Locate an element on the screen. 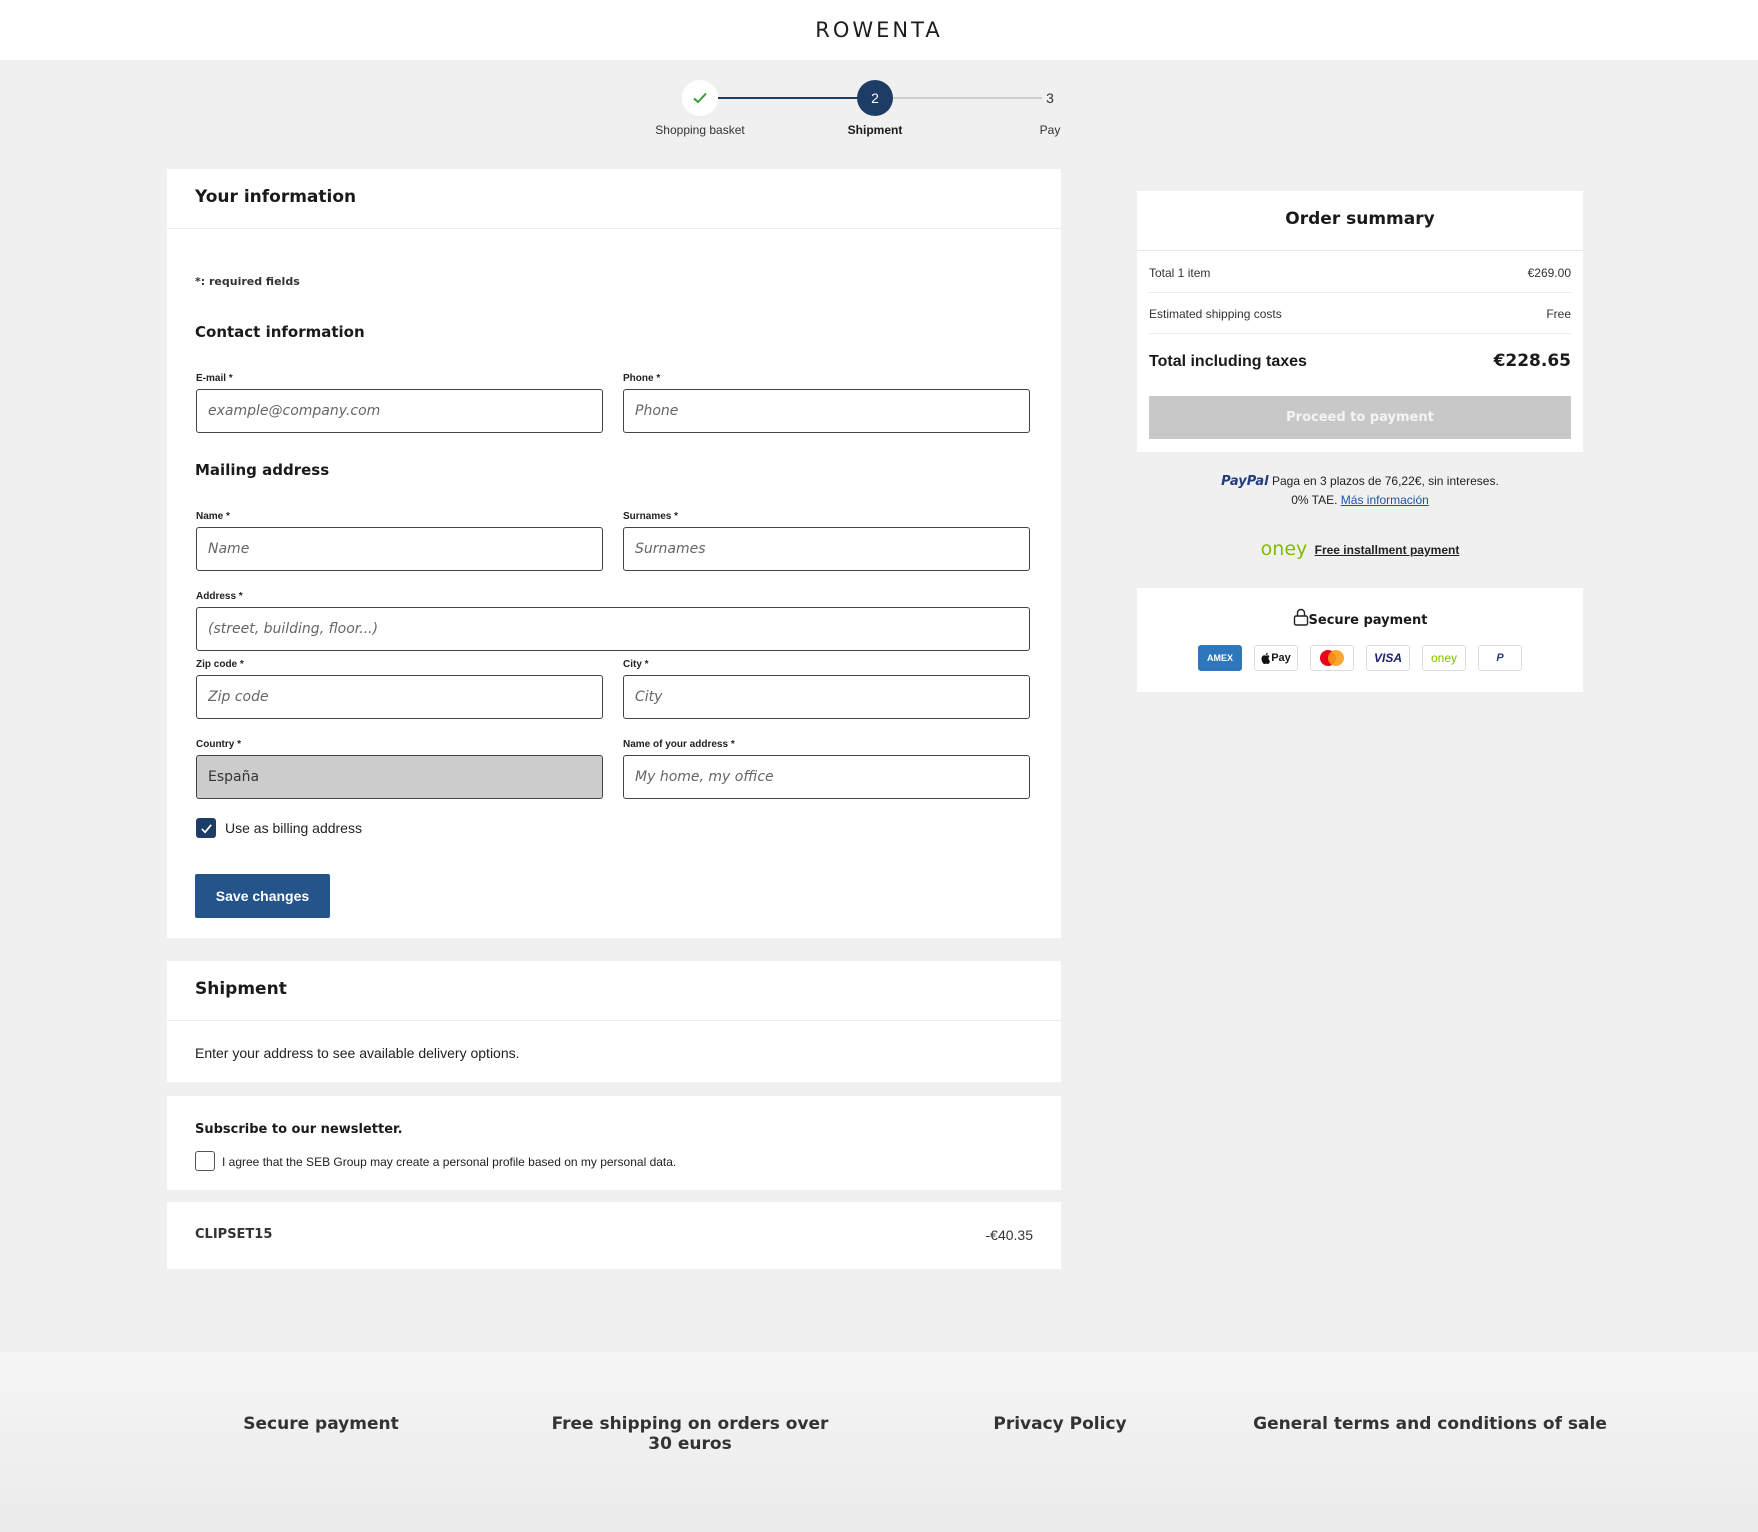 The width and height of the screenshot is (1758, 1532). summary-items-row: Total 1 item €269.00 is located at coordinates (1360, 273).